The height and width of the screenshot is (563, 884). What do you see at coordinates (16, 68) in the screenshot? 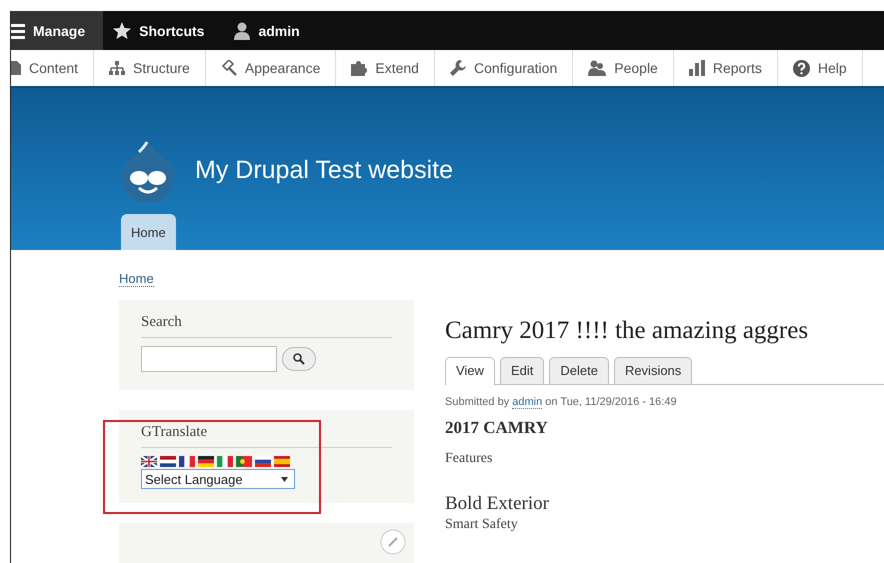
I see `document-icon` at bounding box center [16, 68].